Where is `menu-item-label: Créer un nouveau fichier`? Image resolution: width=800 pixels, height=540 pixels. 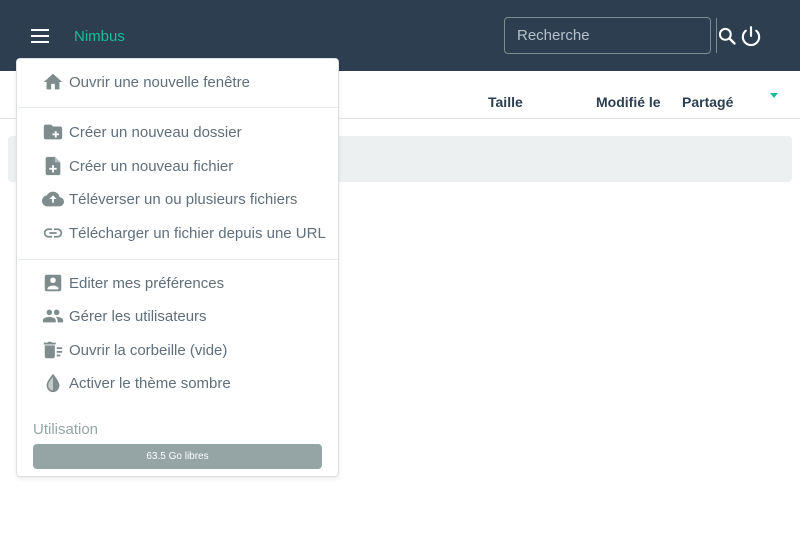
menu-item-label: Créer un nouveau fichier is located at coordinates (151, 166).